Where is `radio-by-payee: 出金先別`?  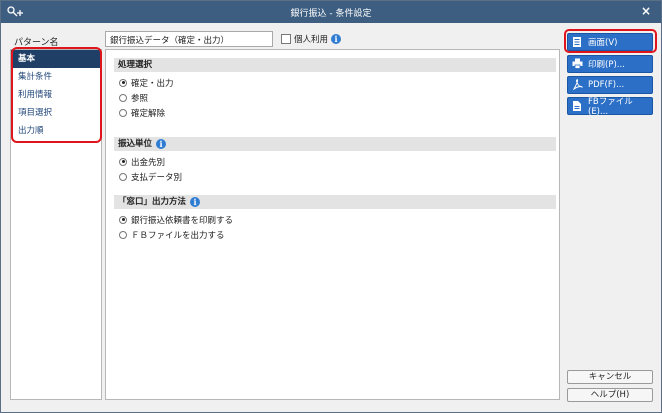 radio-by-payee: 出金先別 is located at coordinates (335, 161).